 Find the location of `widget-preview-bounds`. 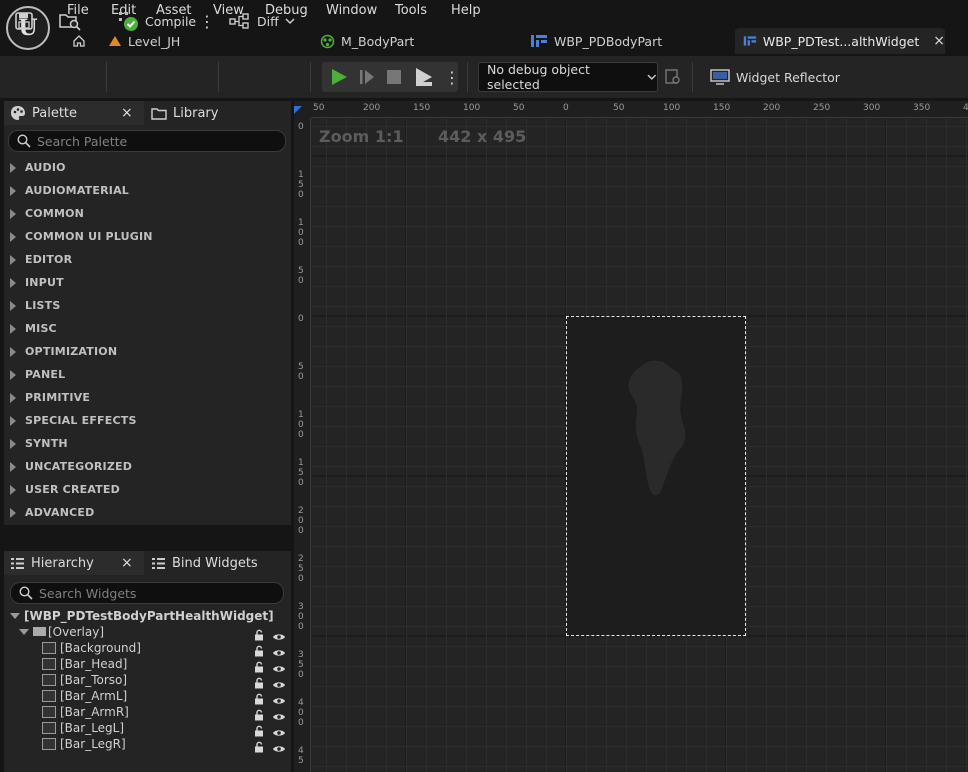

widget-preview-bounds is located at coordinates (656, 476).